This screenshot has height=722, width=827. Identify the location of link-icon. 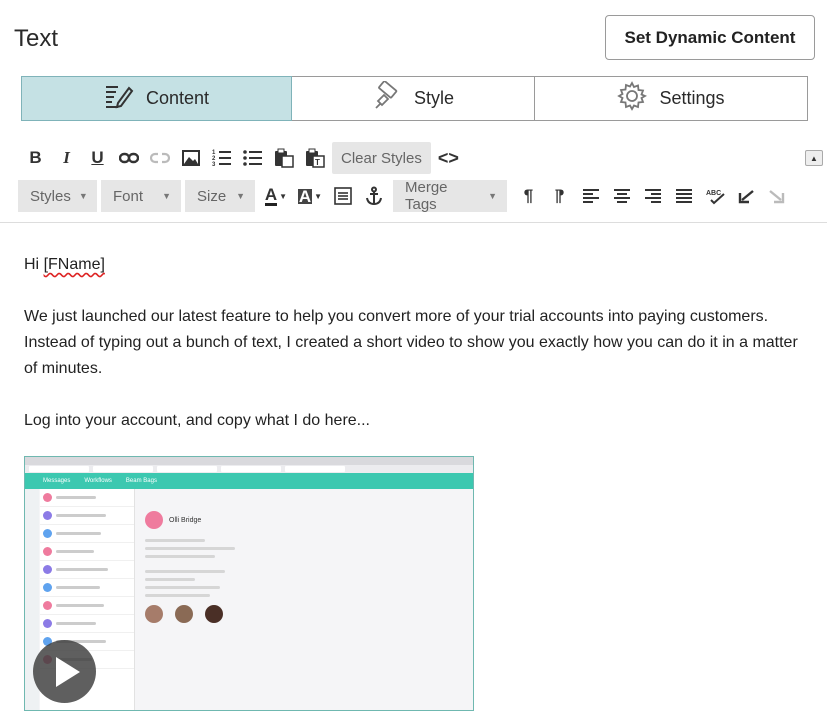
(128, 158).